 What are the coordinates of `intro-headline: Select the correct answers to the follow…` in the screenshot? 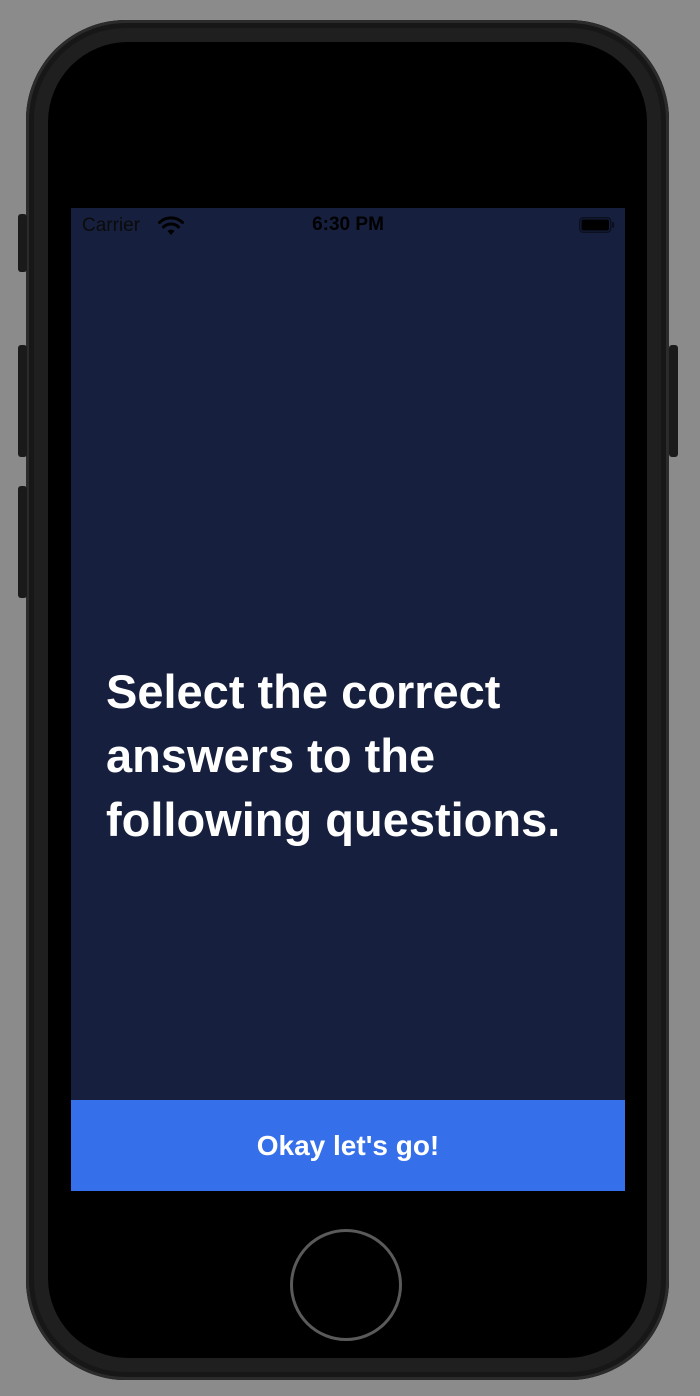 It's located at (333, 755).